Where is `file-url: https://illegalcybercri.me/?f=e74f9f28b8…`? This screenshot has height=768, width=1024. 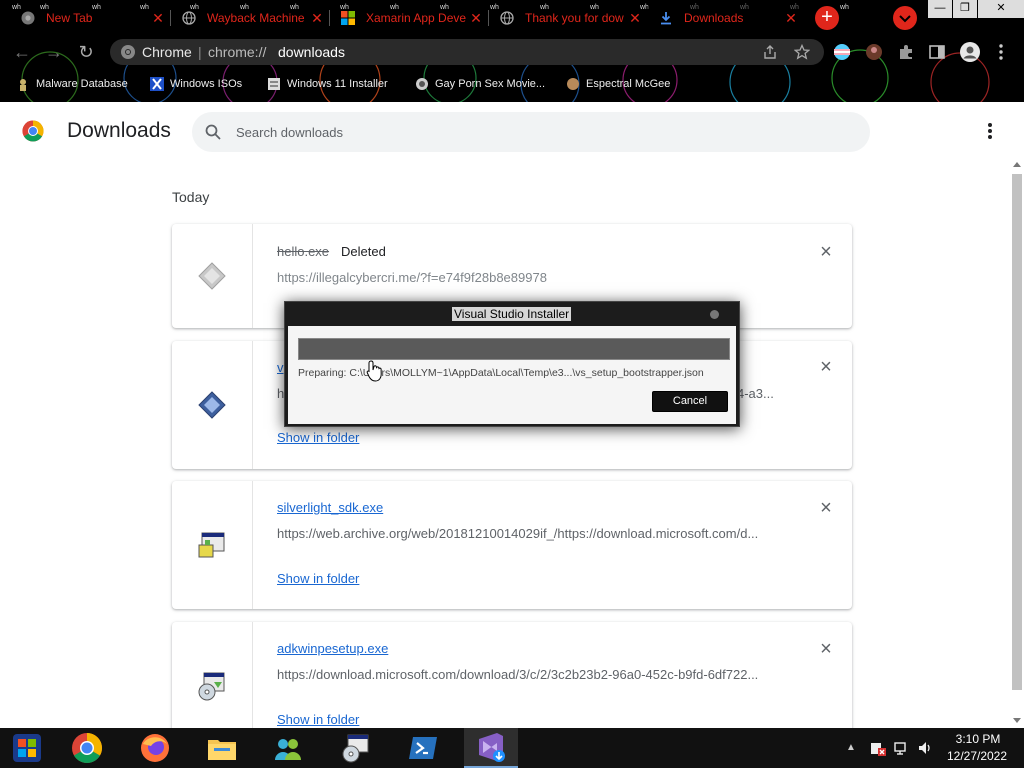
file-url: https://illegalcybercri.me/?f=e74f9f28b8… is located at coordinates (526, 277).